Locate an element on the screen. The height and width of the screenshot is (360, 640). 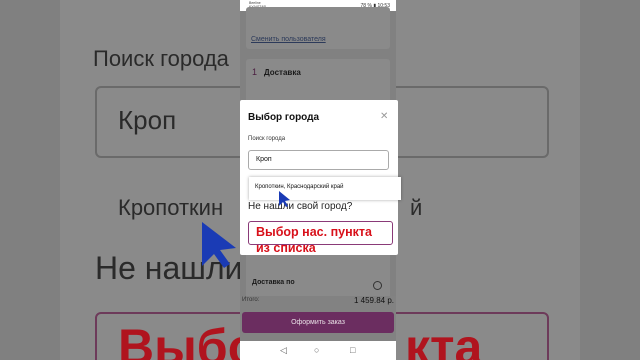
change-user-link: Сменить пользователя is located at coordinates (288, 39).